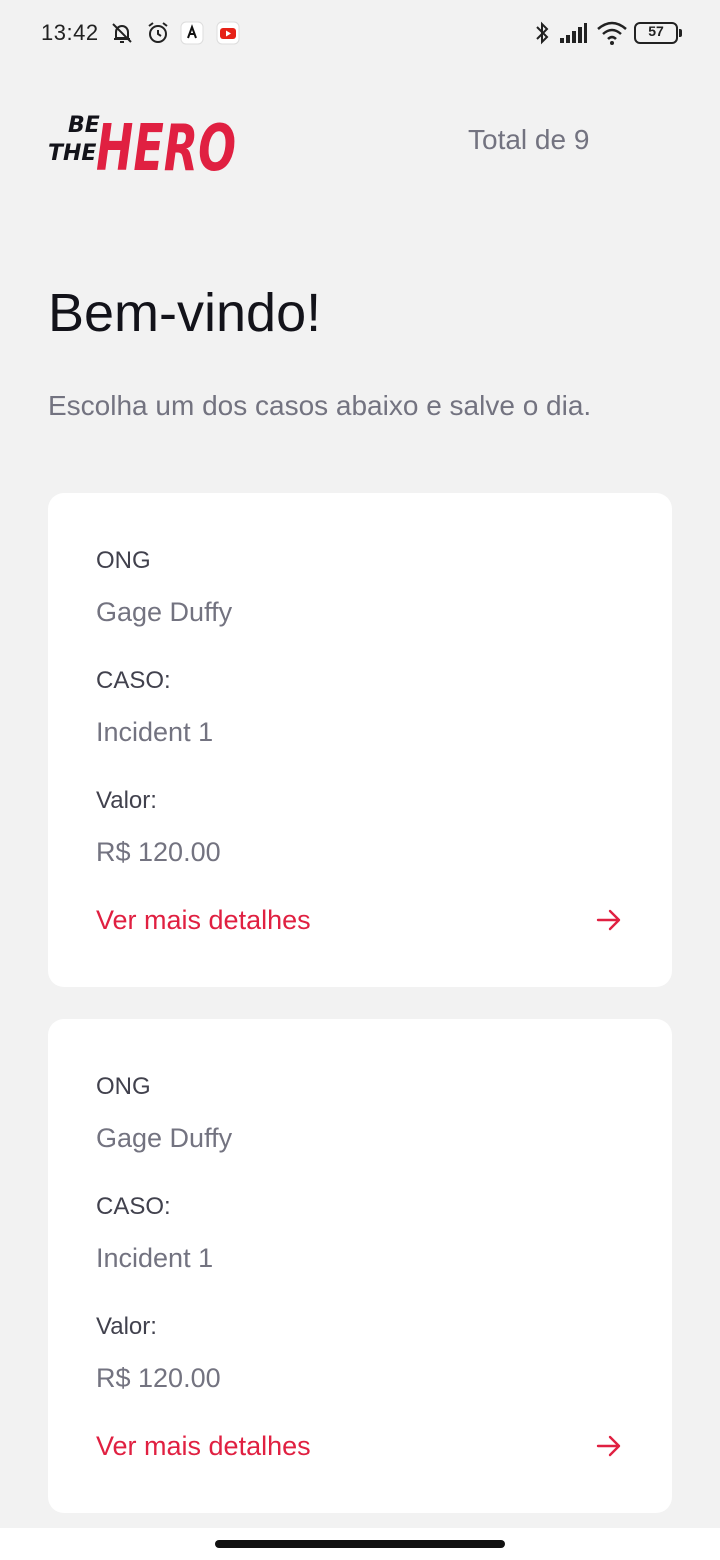  What do you see at coordinates (166, 147) in the screenshot?
I see `logo-word-hero: HERO` at bounding box center [166, 147].